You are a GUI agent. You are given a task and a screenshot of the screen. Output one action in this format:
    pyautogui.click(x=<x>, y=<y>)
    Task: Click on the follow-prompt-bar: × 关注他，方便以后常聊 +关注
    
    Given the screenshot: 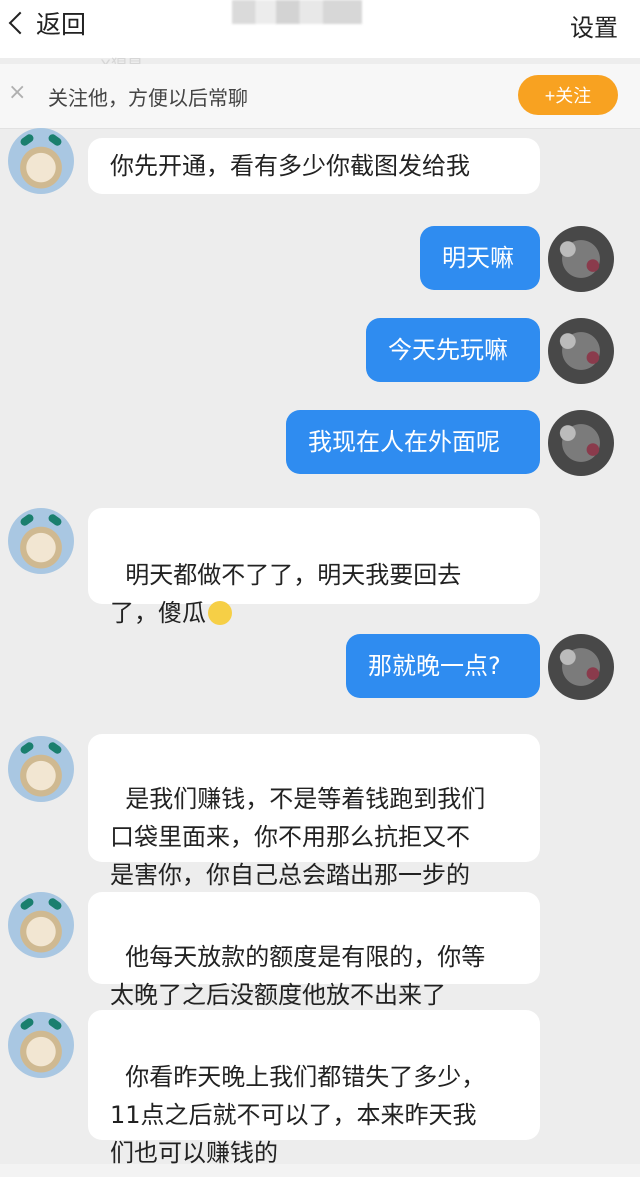 What is the action you would take?
    pyautogui.click(x=320, y=96)
    